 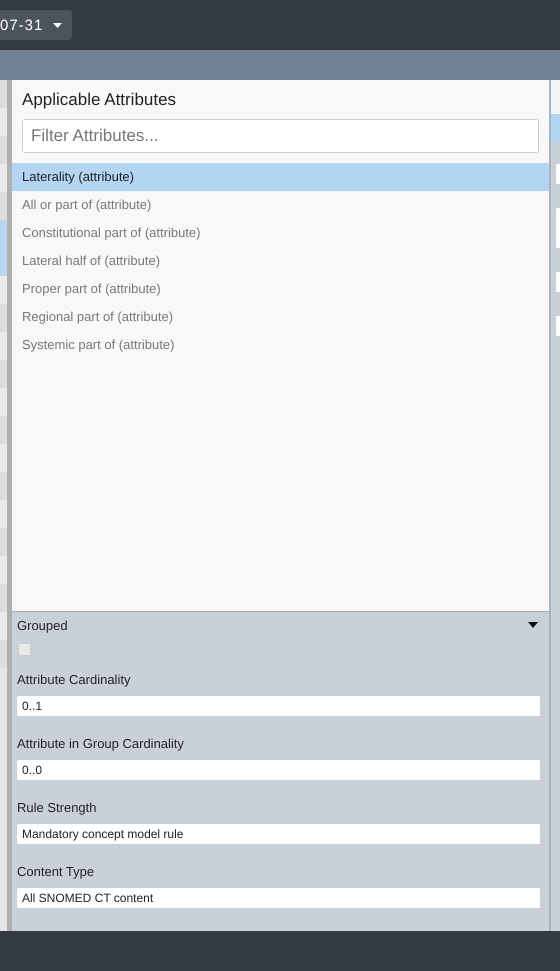 I want to click on input-field: 0..0, so click(x=278, y=770).